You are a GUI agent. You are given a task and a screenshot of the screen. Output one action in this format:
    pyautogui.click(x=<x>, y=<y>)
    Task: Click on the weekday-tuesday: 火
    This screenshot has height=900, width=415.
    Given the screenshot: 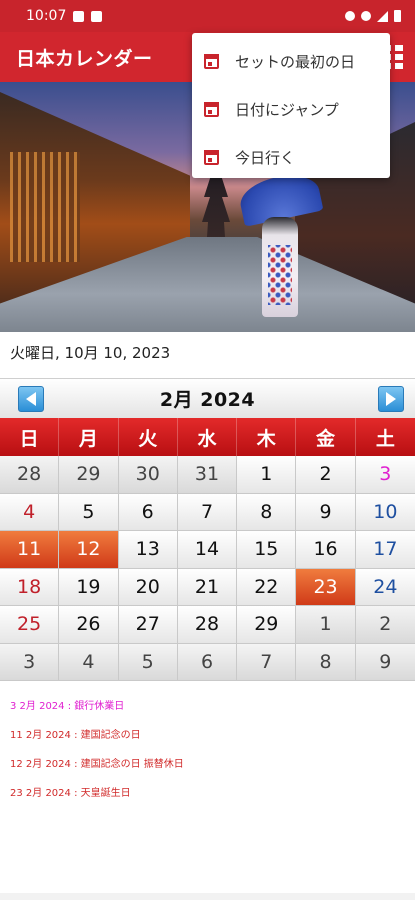 What is the action you would take?
    pyautogui.click(x=148, y=437)
    